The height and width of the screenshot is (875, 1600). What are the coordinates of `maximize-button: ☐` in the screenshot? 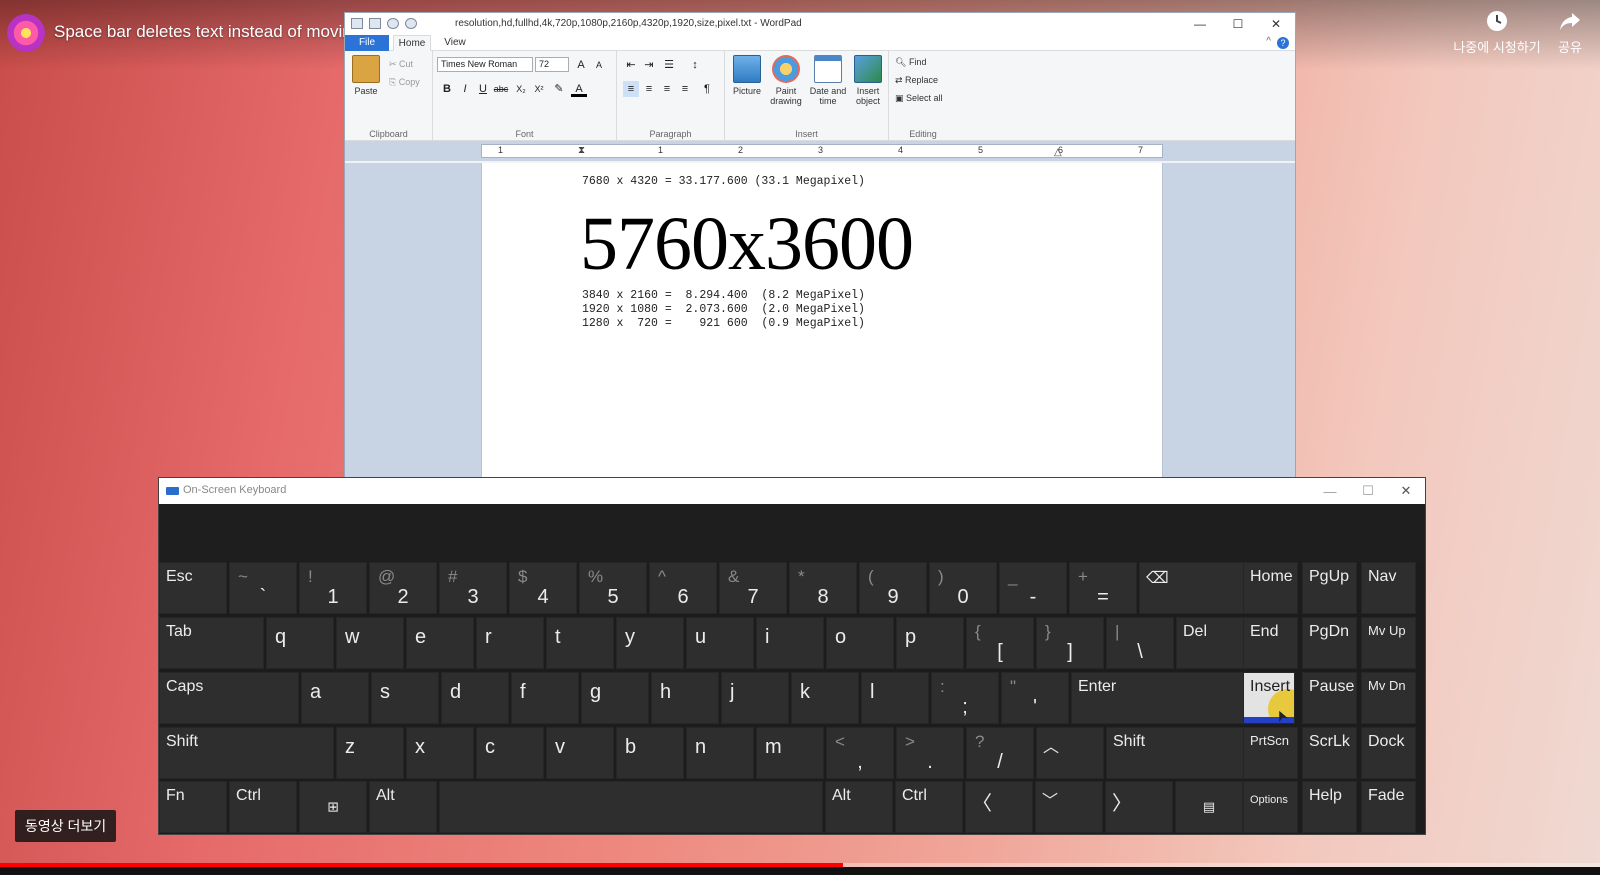 It's located at (1238, 24).